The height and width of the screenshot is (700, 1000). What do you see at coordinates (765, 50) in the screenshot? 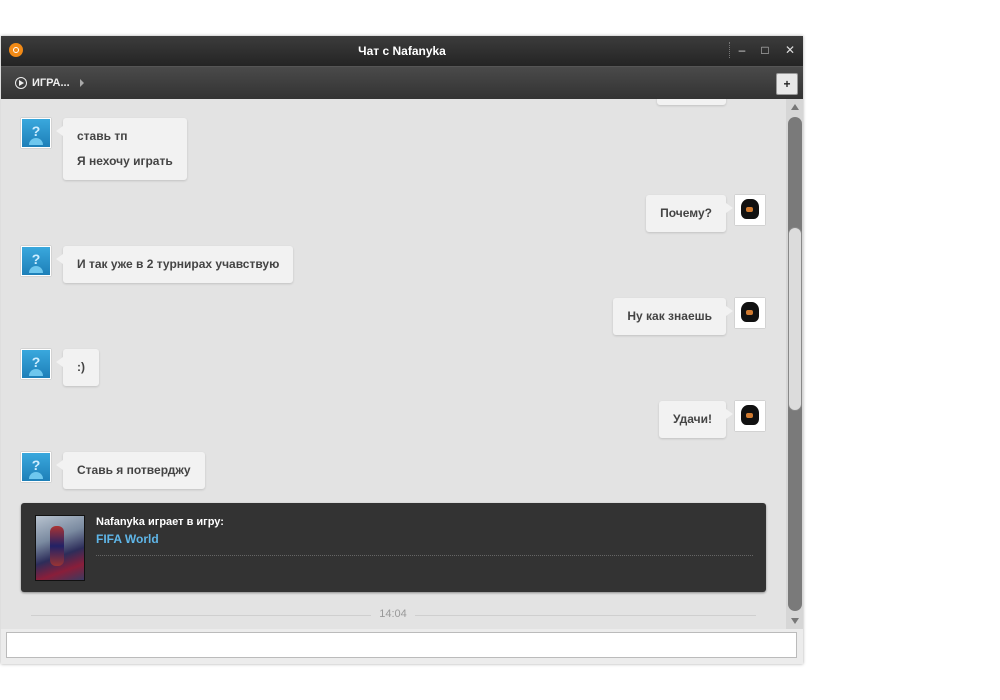
I see `maximize-button: □` at bounding box center [765, 50].